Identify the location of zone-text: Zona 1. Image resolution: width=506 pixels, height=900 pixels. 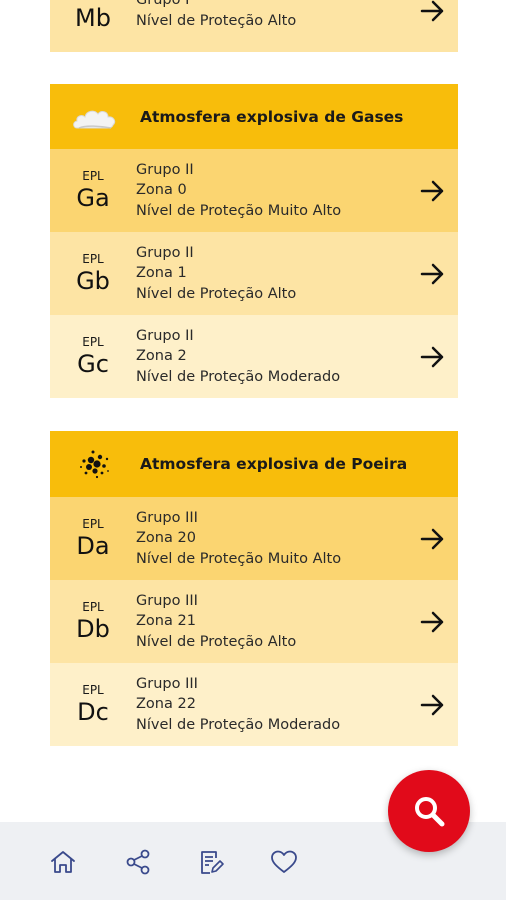
(161, 273).